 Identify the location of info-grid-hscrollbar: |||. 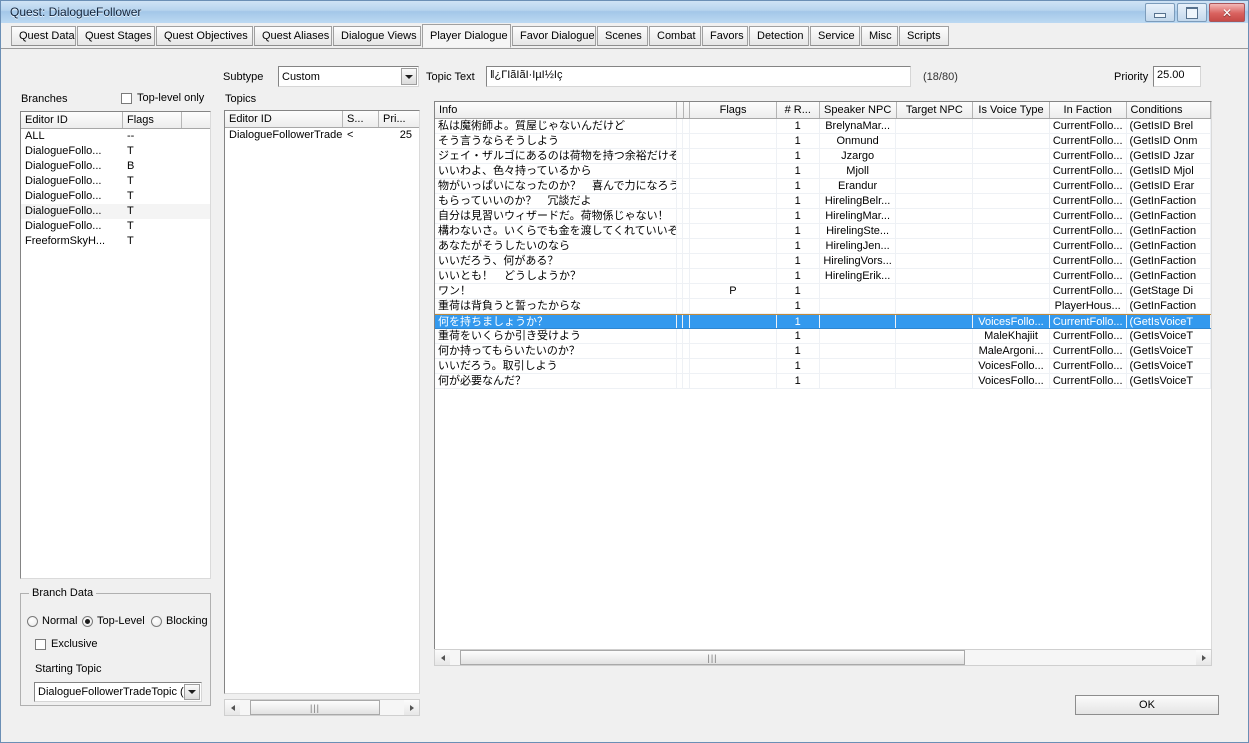
(823, 657).